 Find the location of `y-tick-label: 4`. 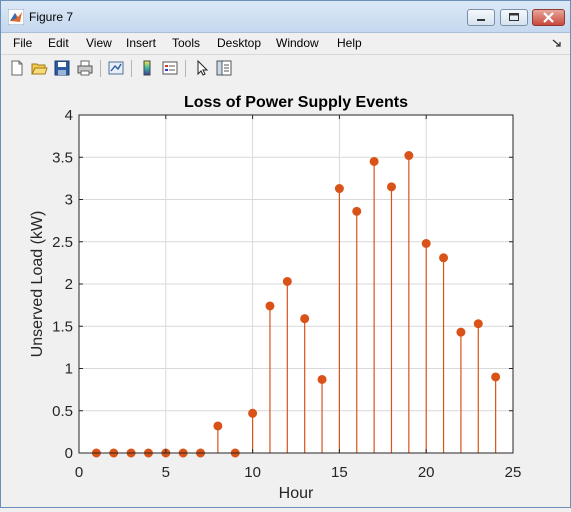

y-tick-label: 4 is located at coordinates (69, 115).